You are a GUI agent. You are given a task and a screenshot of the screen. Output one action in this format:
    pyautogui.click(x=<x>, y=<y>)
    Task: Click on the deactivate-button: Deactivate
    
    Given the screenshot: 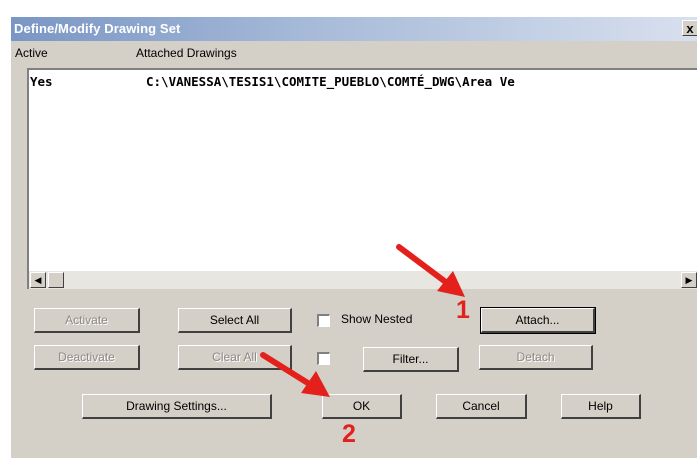 What is the action you would take?
    pyautogui.click(x=87, y=357)
    